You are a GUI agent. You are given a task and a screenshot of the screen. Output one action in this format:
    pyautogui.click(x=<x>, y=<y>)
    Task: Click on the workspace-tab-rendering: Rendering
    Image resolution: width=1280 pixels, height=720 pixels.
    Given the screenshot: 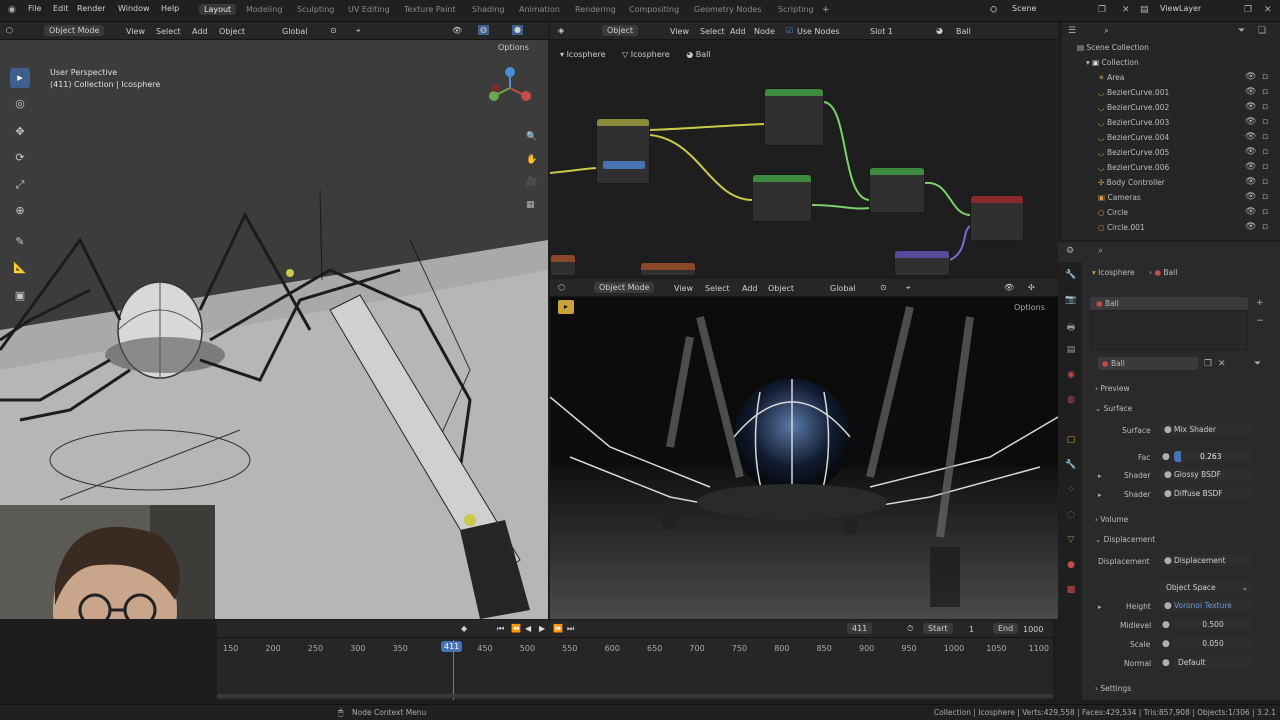 What is the action you would take?
    pyautogui.click(x=595, y=9)
    